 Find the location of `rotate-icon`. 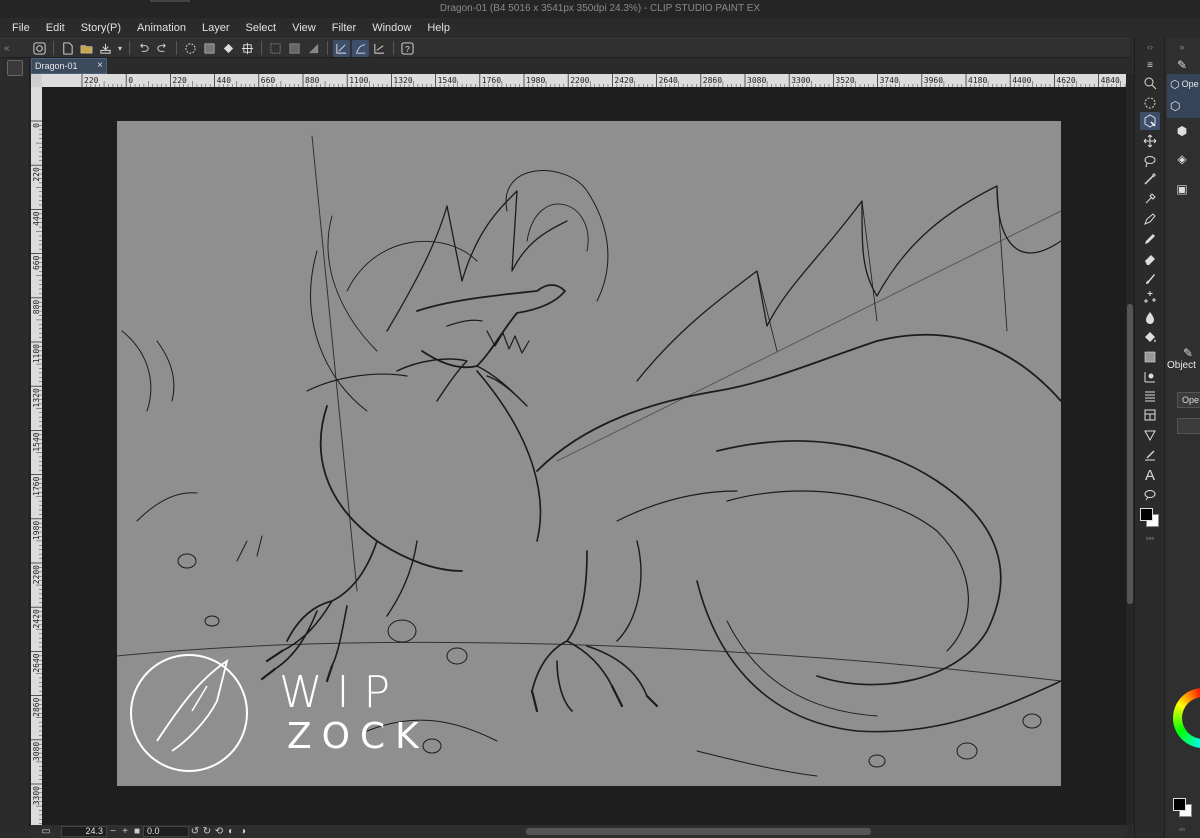

rotate-icon is located at coordinates (1150, 103).